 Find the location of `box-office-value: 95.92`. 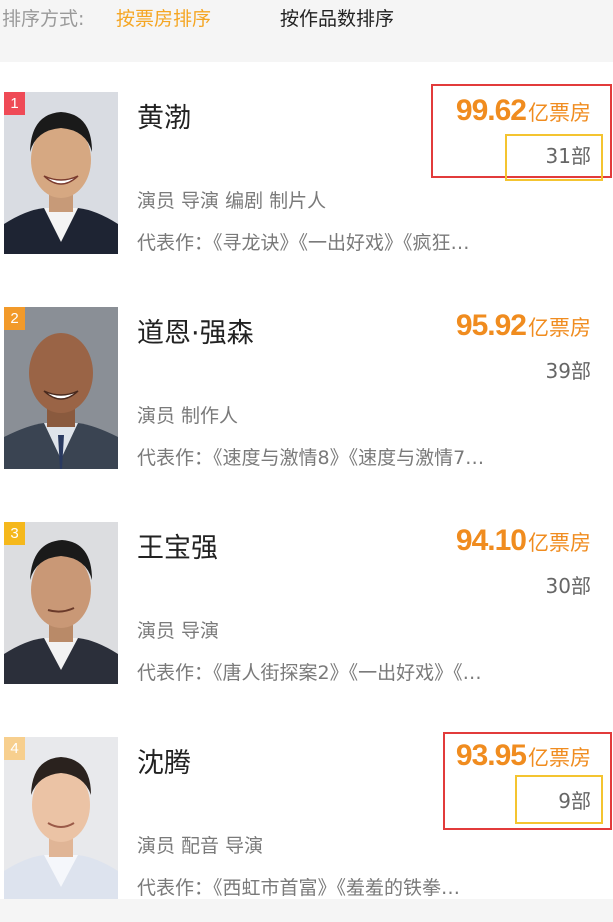

box-office-value: 95.92 is located at coordinates (491, 325).